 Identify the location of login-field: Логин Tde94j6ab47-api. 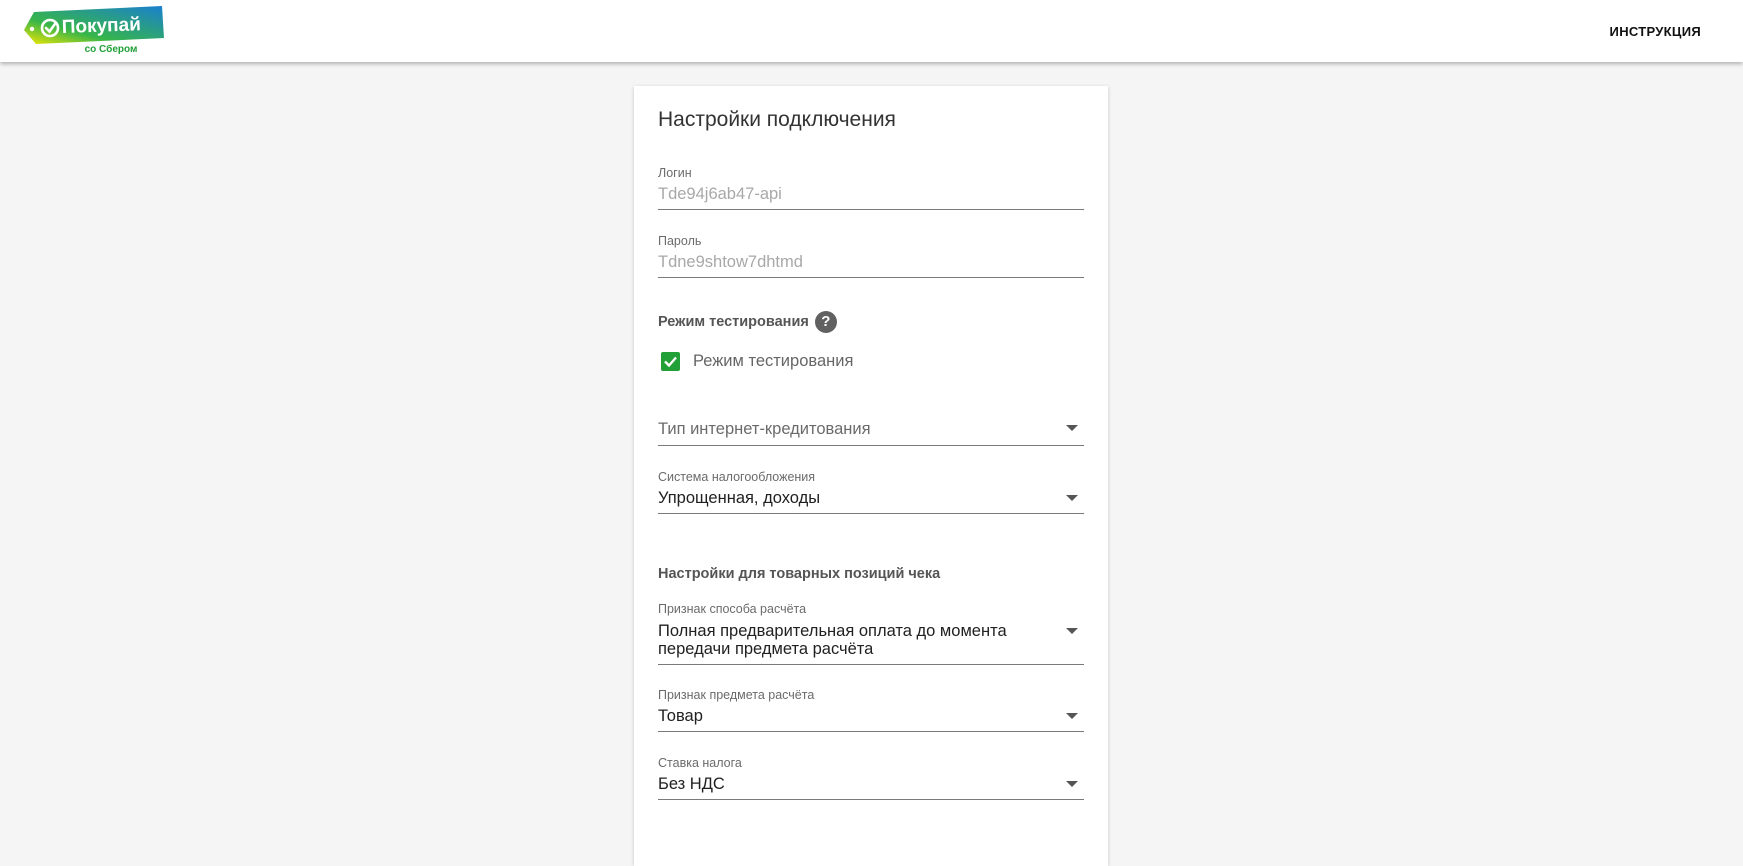
(871, 188).